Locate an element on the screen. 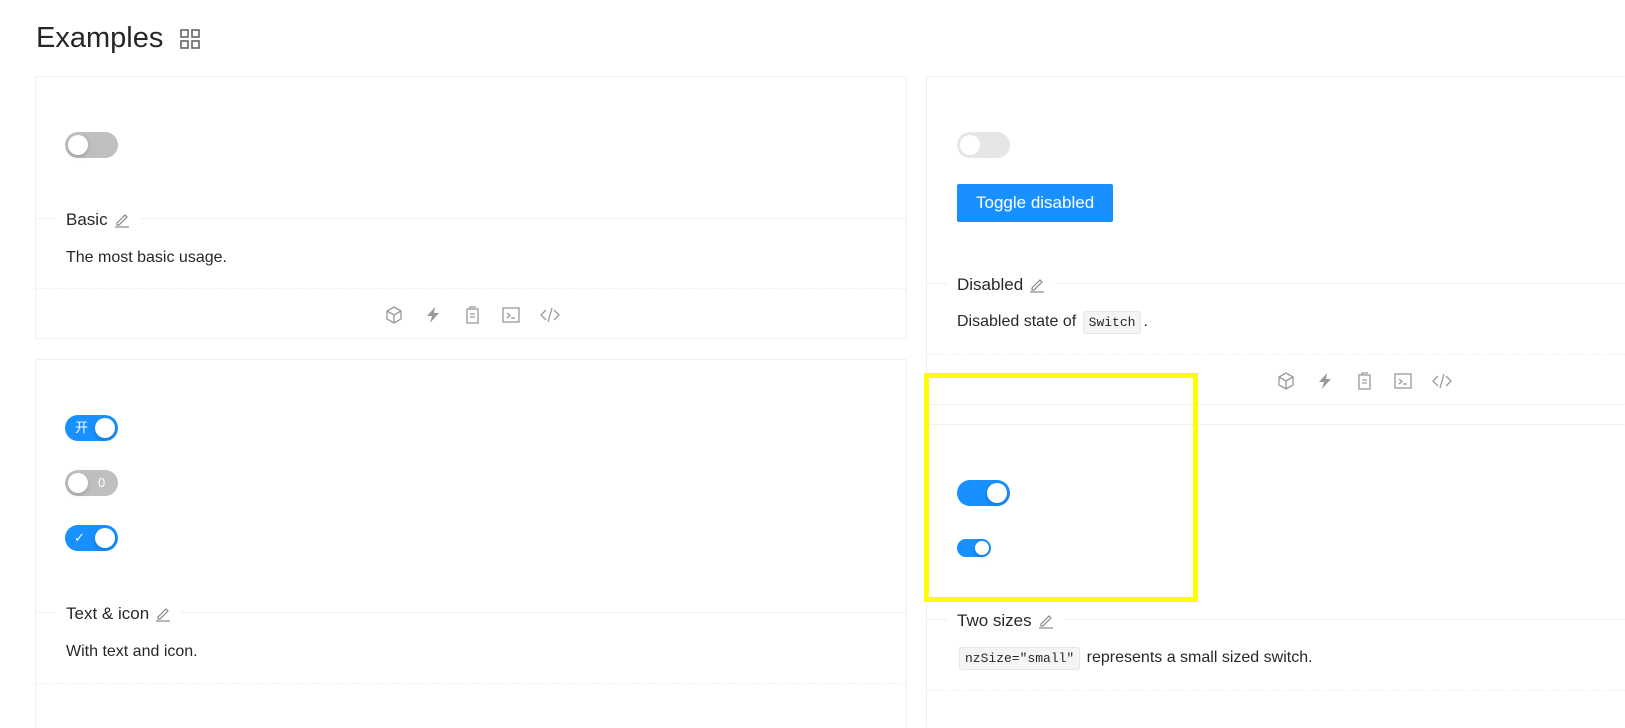  text-switch-off: 0 is located at coordinates (91, 483).